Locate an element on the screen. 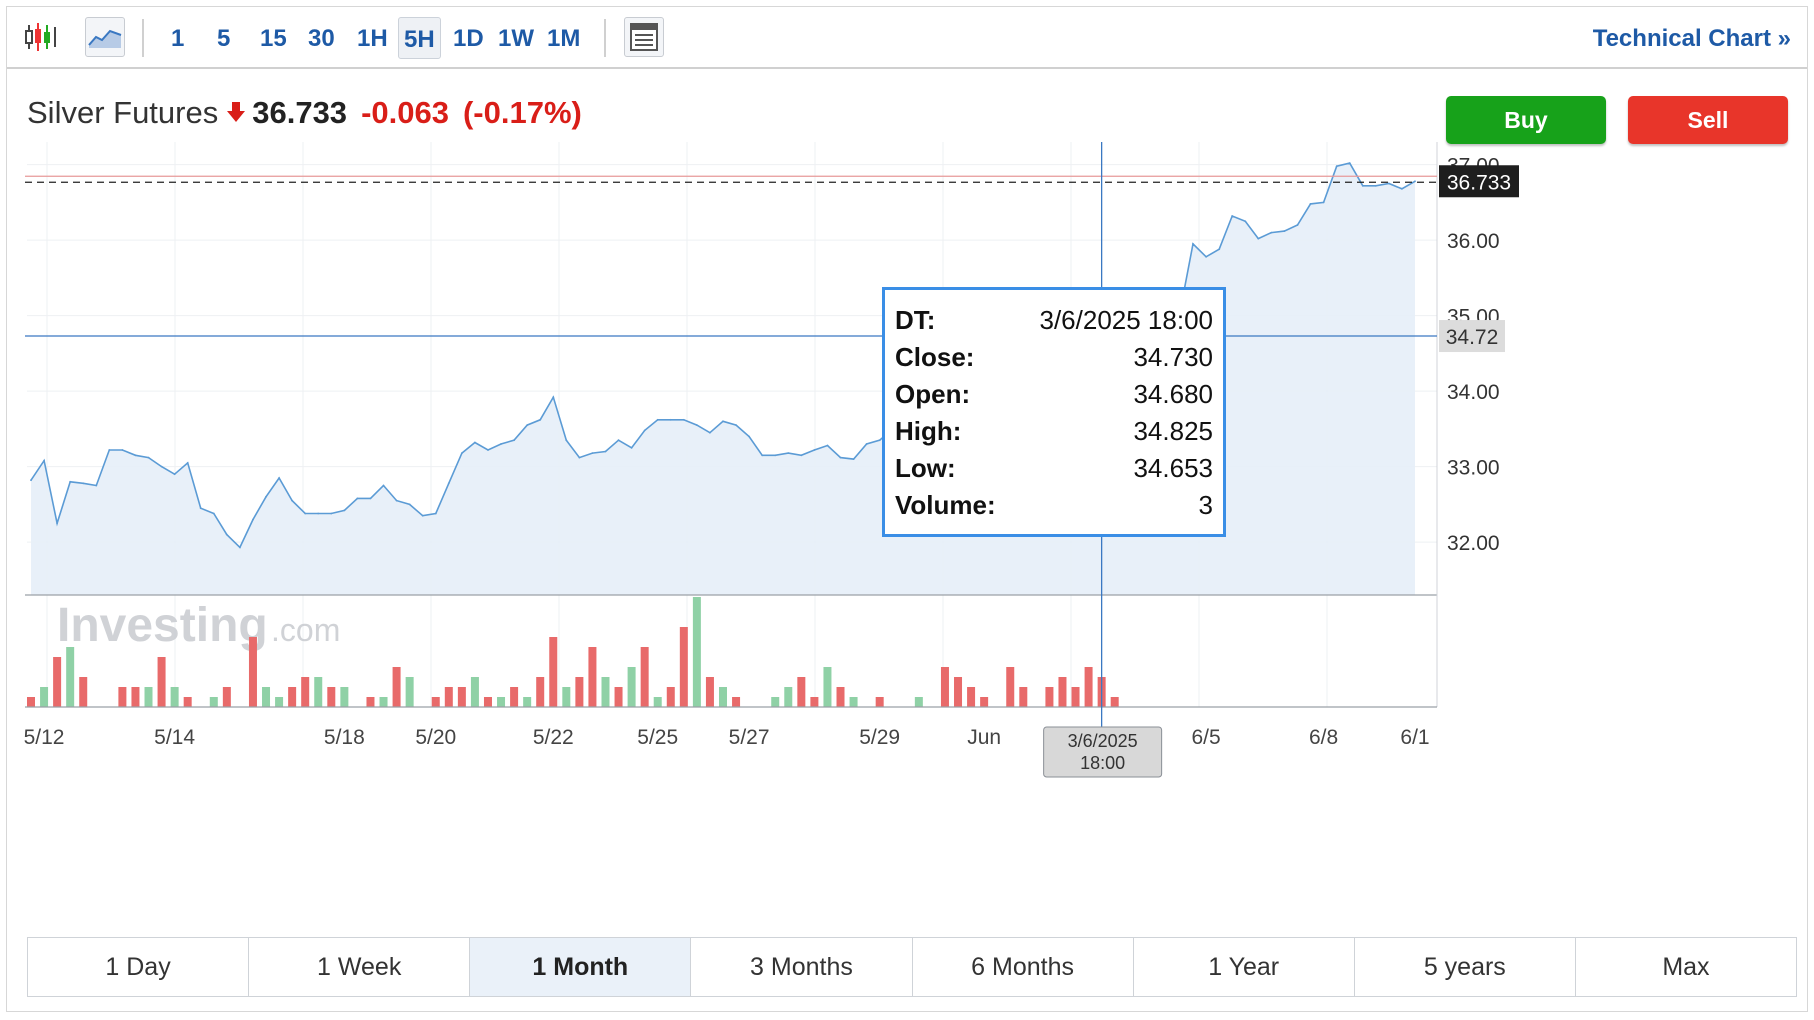 Image resolution: width=1814 pixels, height=1020 pixels. range-button-1-day: 1 Day is located at coordinates (139, 967).